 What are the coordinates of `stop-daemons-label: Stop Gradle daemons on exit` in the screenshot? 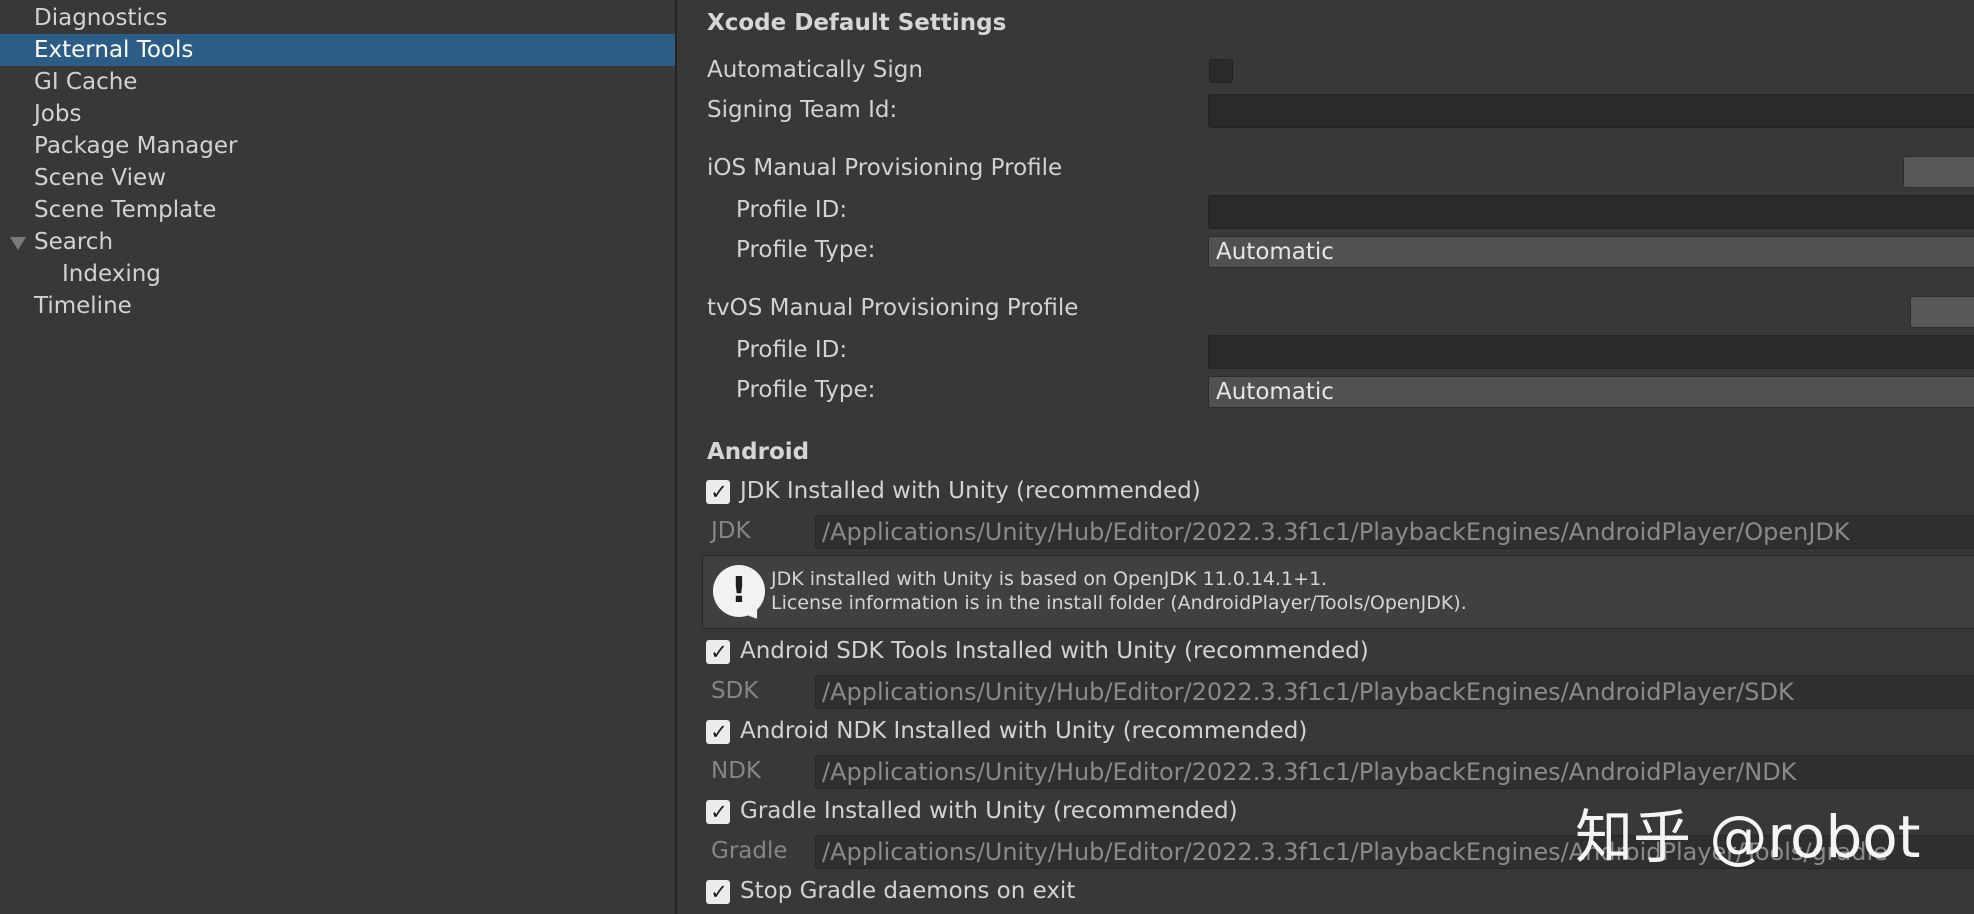 It's located at (908, 891).